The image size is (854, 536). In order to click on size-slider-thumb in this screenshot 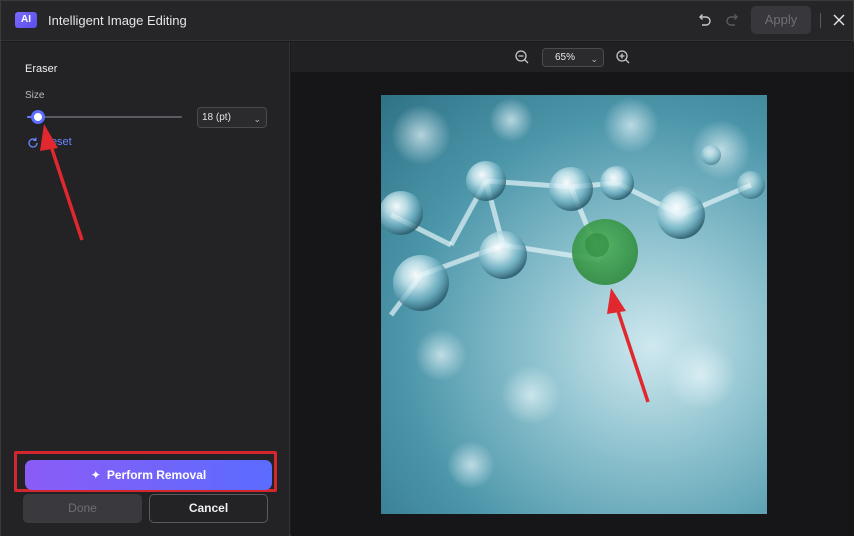, I will do `click(38, 117)`.